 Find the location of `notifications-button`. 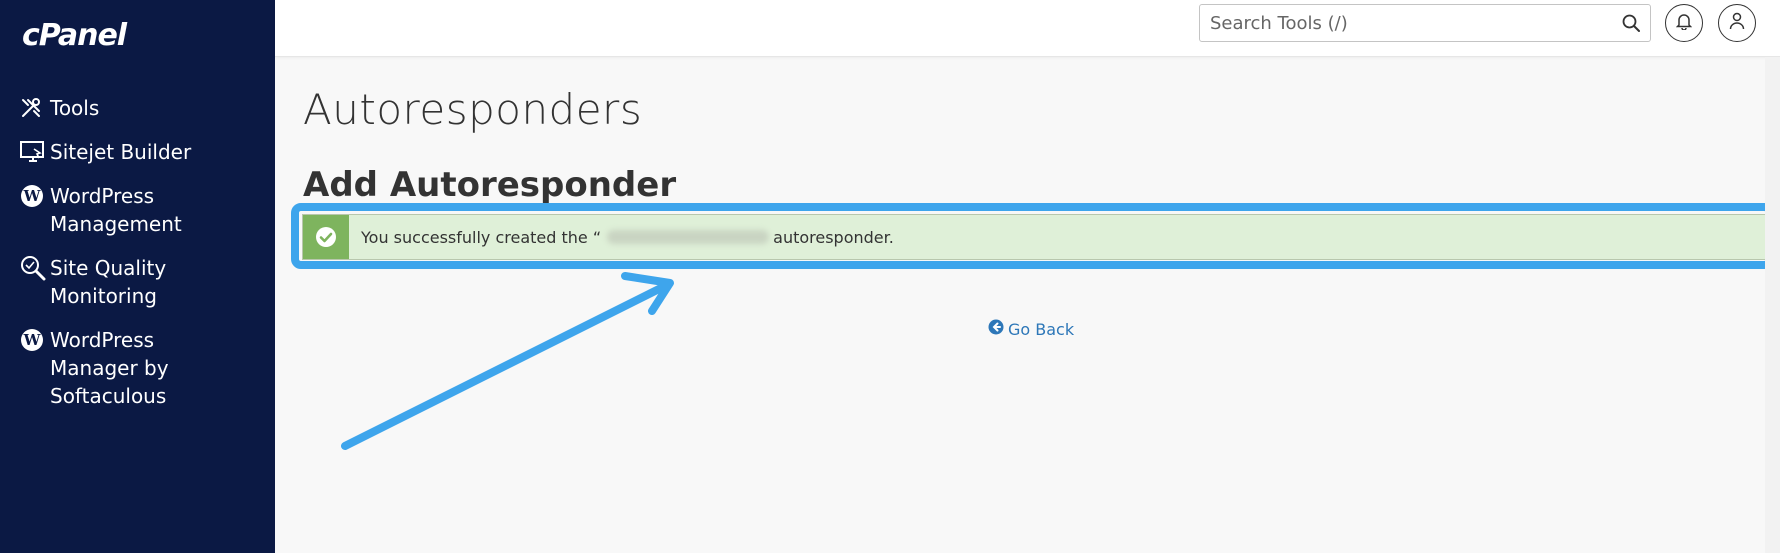

notifications-button is located at coordinates (1684, 23).